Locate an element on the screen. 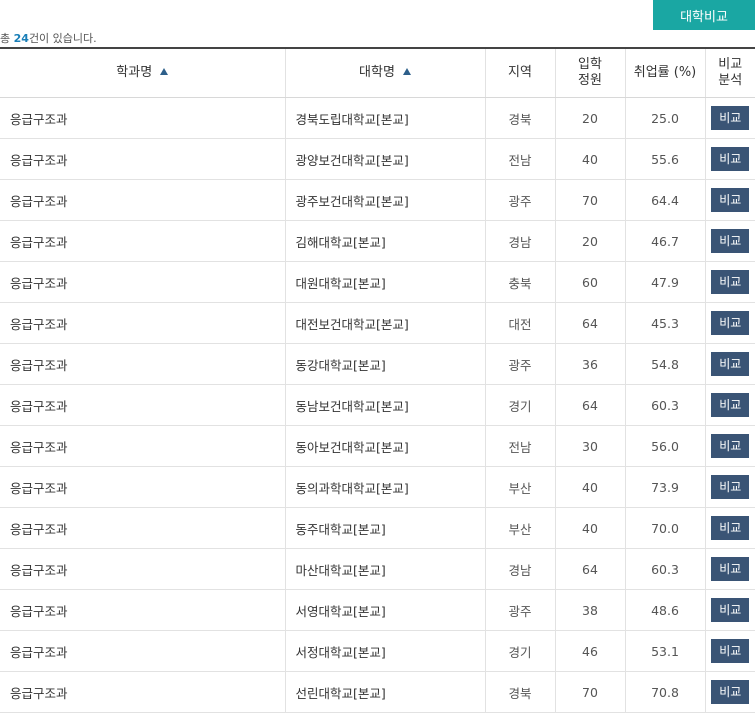  employment-rate-cell: 55.6 is located at coordinates (664, 159).